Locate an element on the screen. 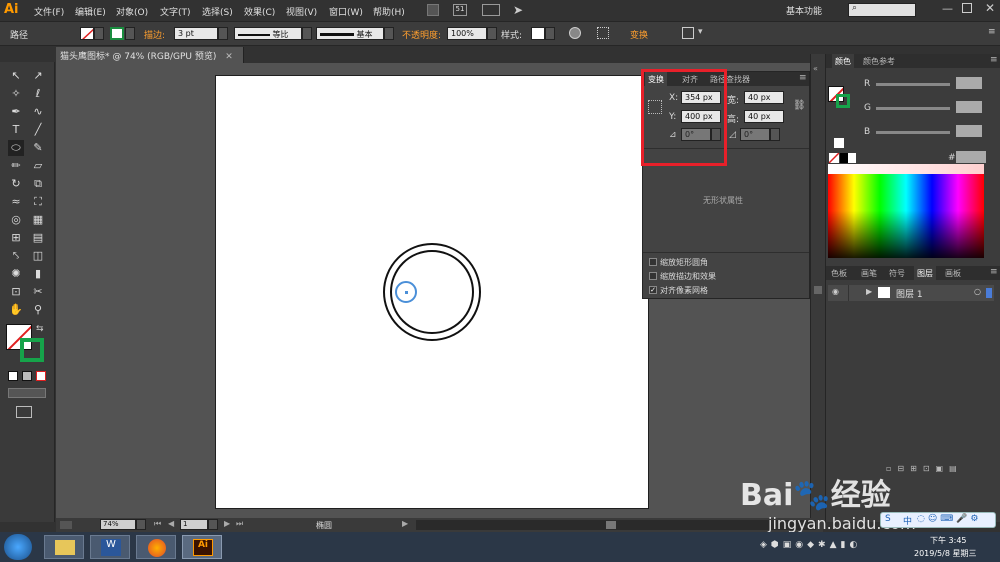  ime-mode: 中 is located at coordinates (907, 520).